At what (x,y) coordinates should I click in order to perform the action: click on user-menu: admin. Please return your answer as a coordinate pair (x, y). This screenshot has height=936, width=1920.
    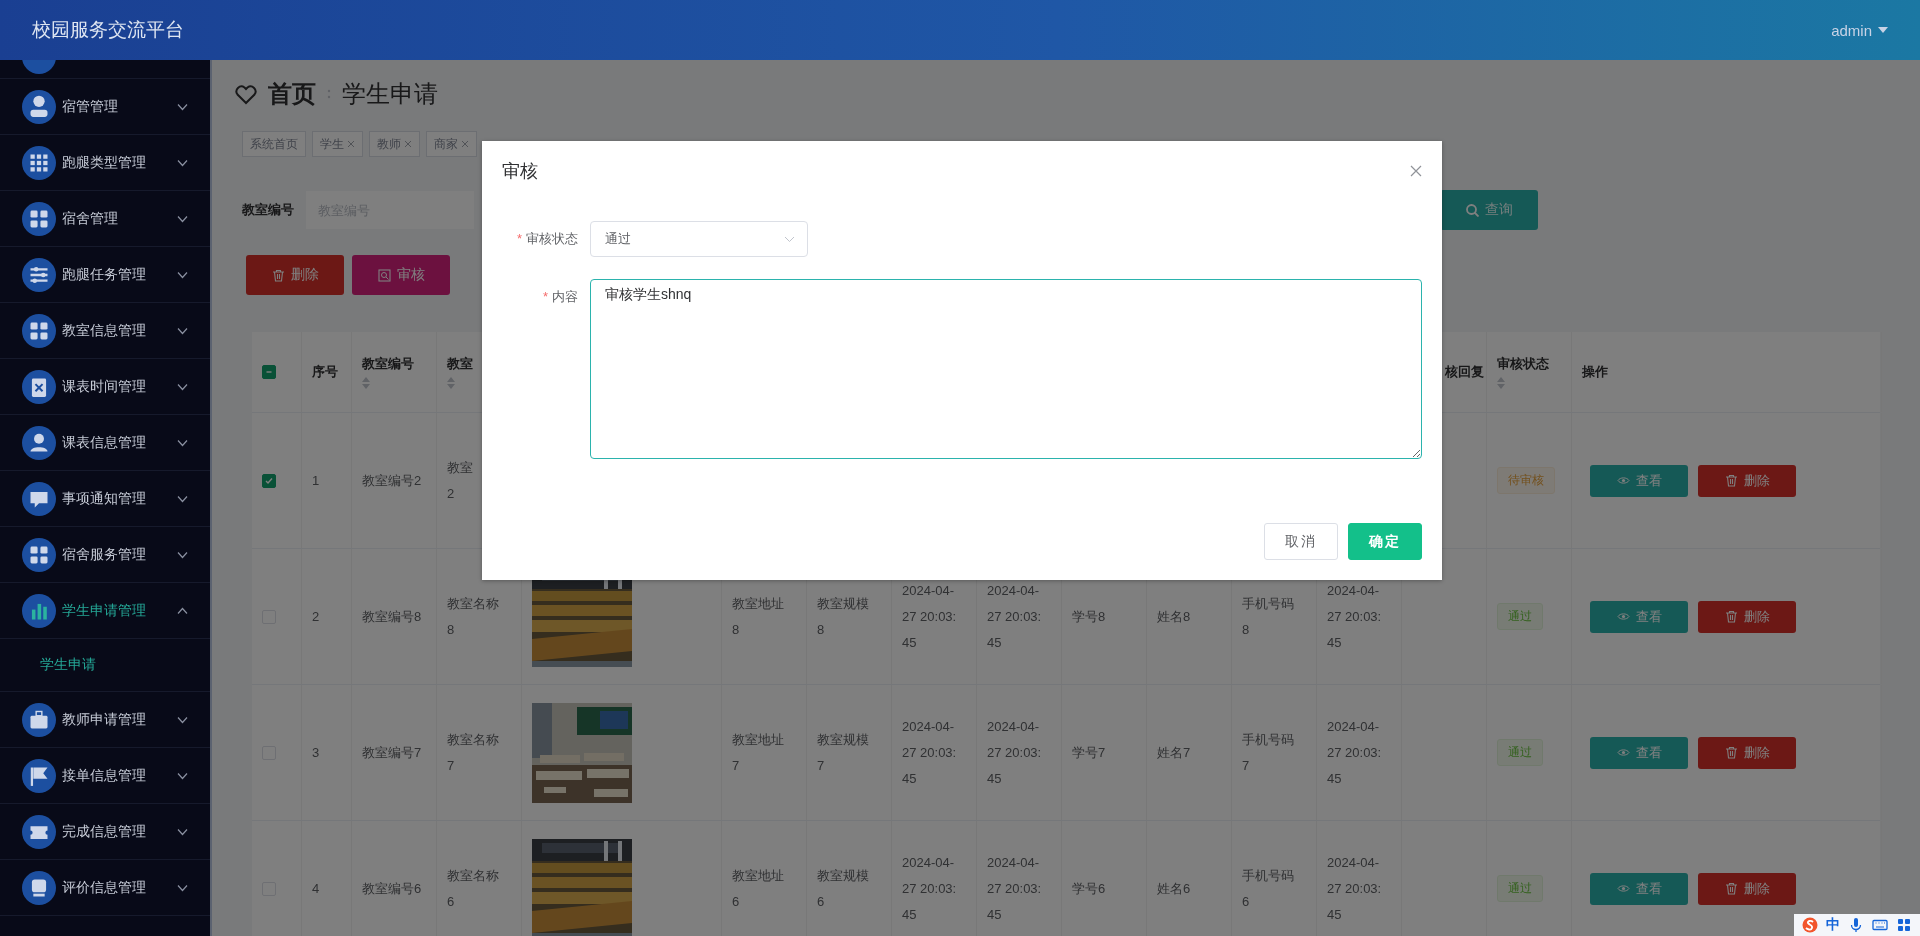
    Looking at the image, I should click on (1859, 30).